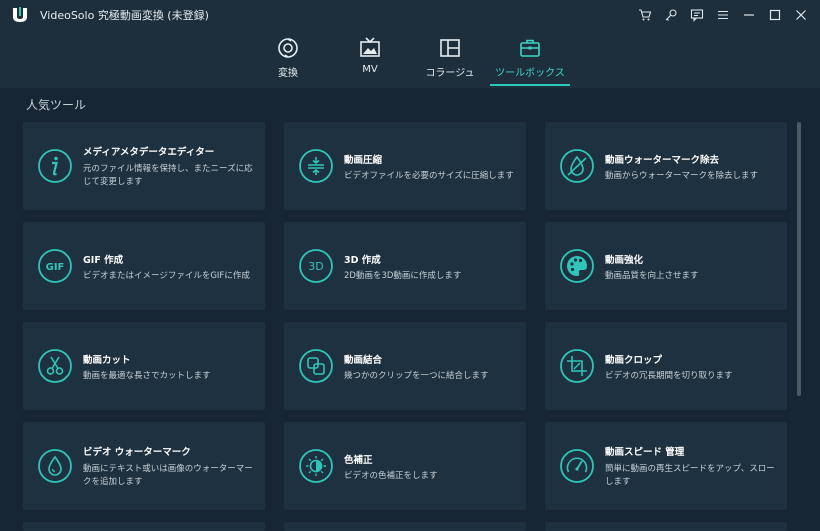 This screenshot has height=531, width=820. What do you see at coordinates (149, 152) in the screenshot?
I see `tool-title: メディアメタデータエディター` at bounding box center [149, 152].